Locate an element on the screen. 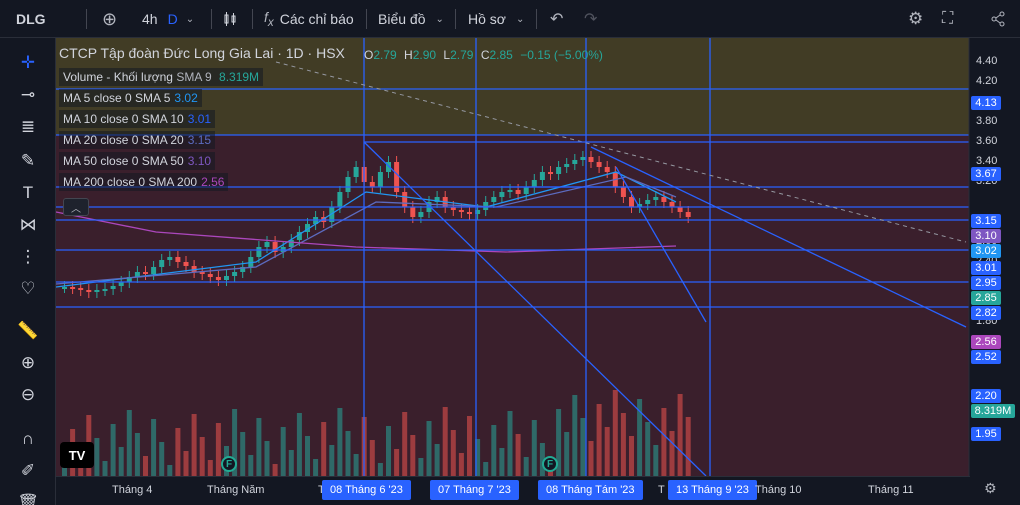 The width and height of the screenshot is (1020, 505). crosshair-icon: ✛ is located at coordinates (28, 63).